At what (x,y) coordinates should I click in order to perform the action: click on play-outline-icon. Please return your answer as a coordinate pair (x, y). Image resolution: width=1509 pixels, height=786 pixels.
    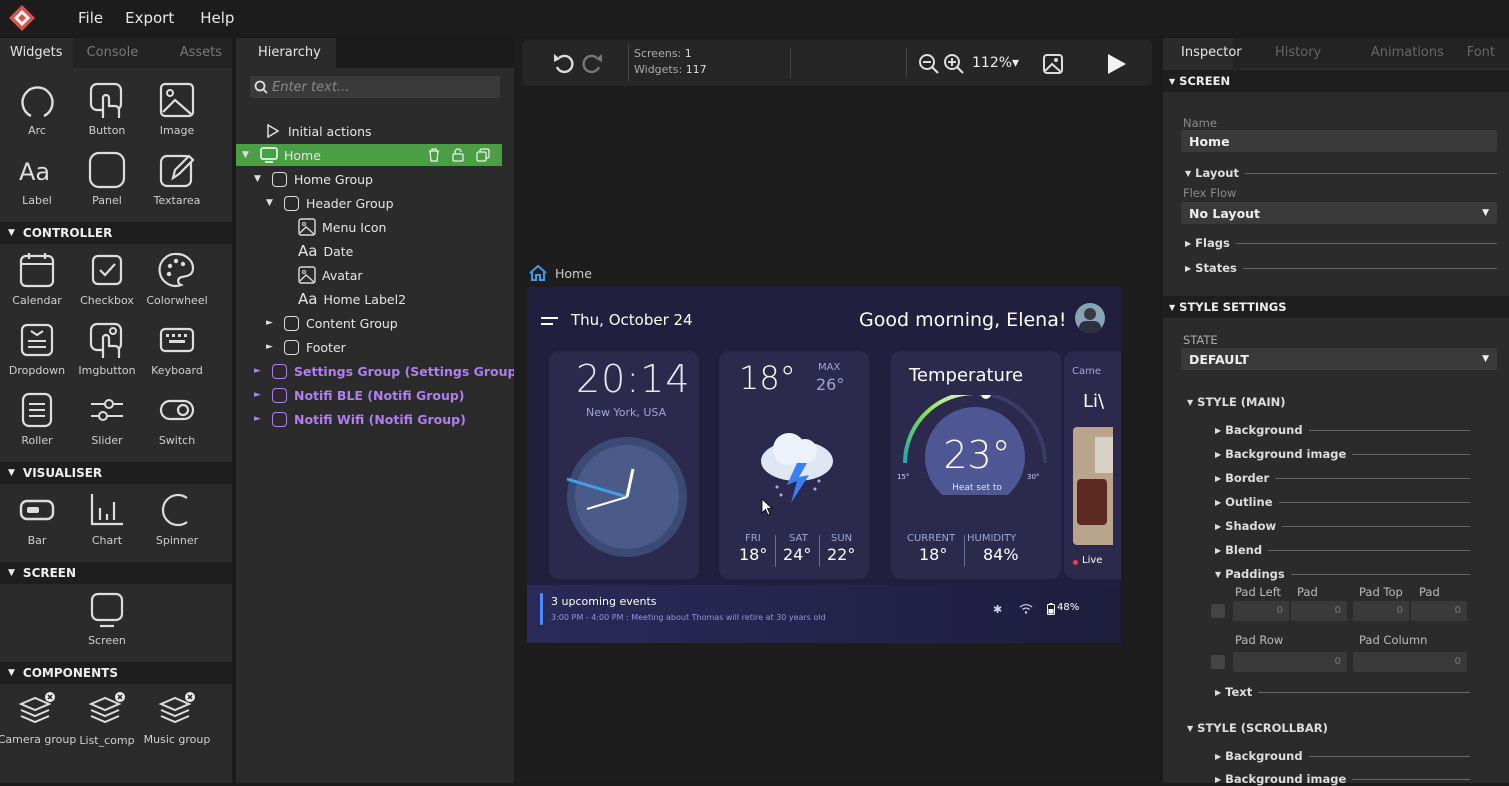
    Looking at the image, I should click on (273, 131).